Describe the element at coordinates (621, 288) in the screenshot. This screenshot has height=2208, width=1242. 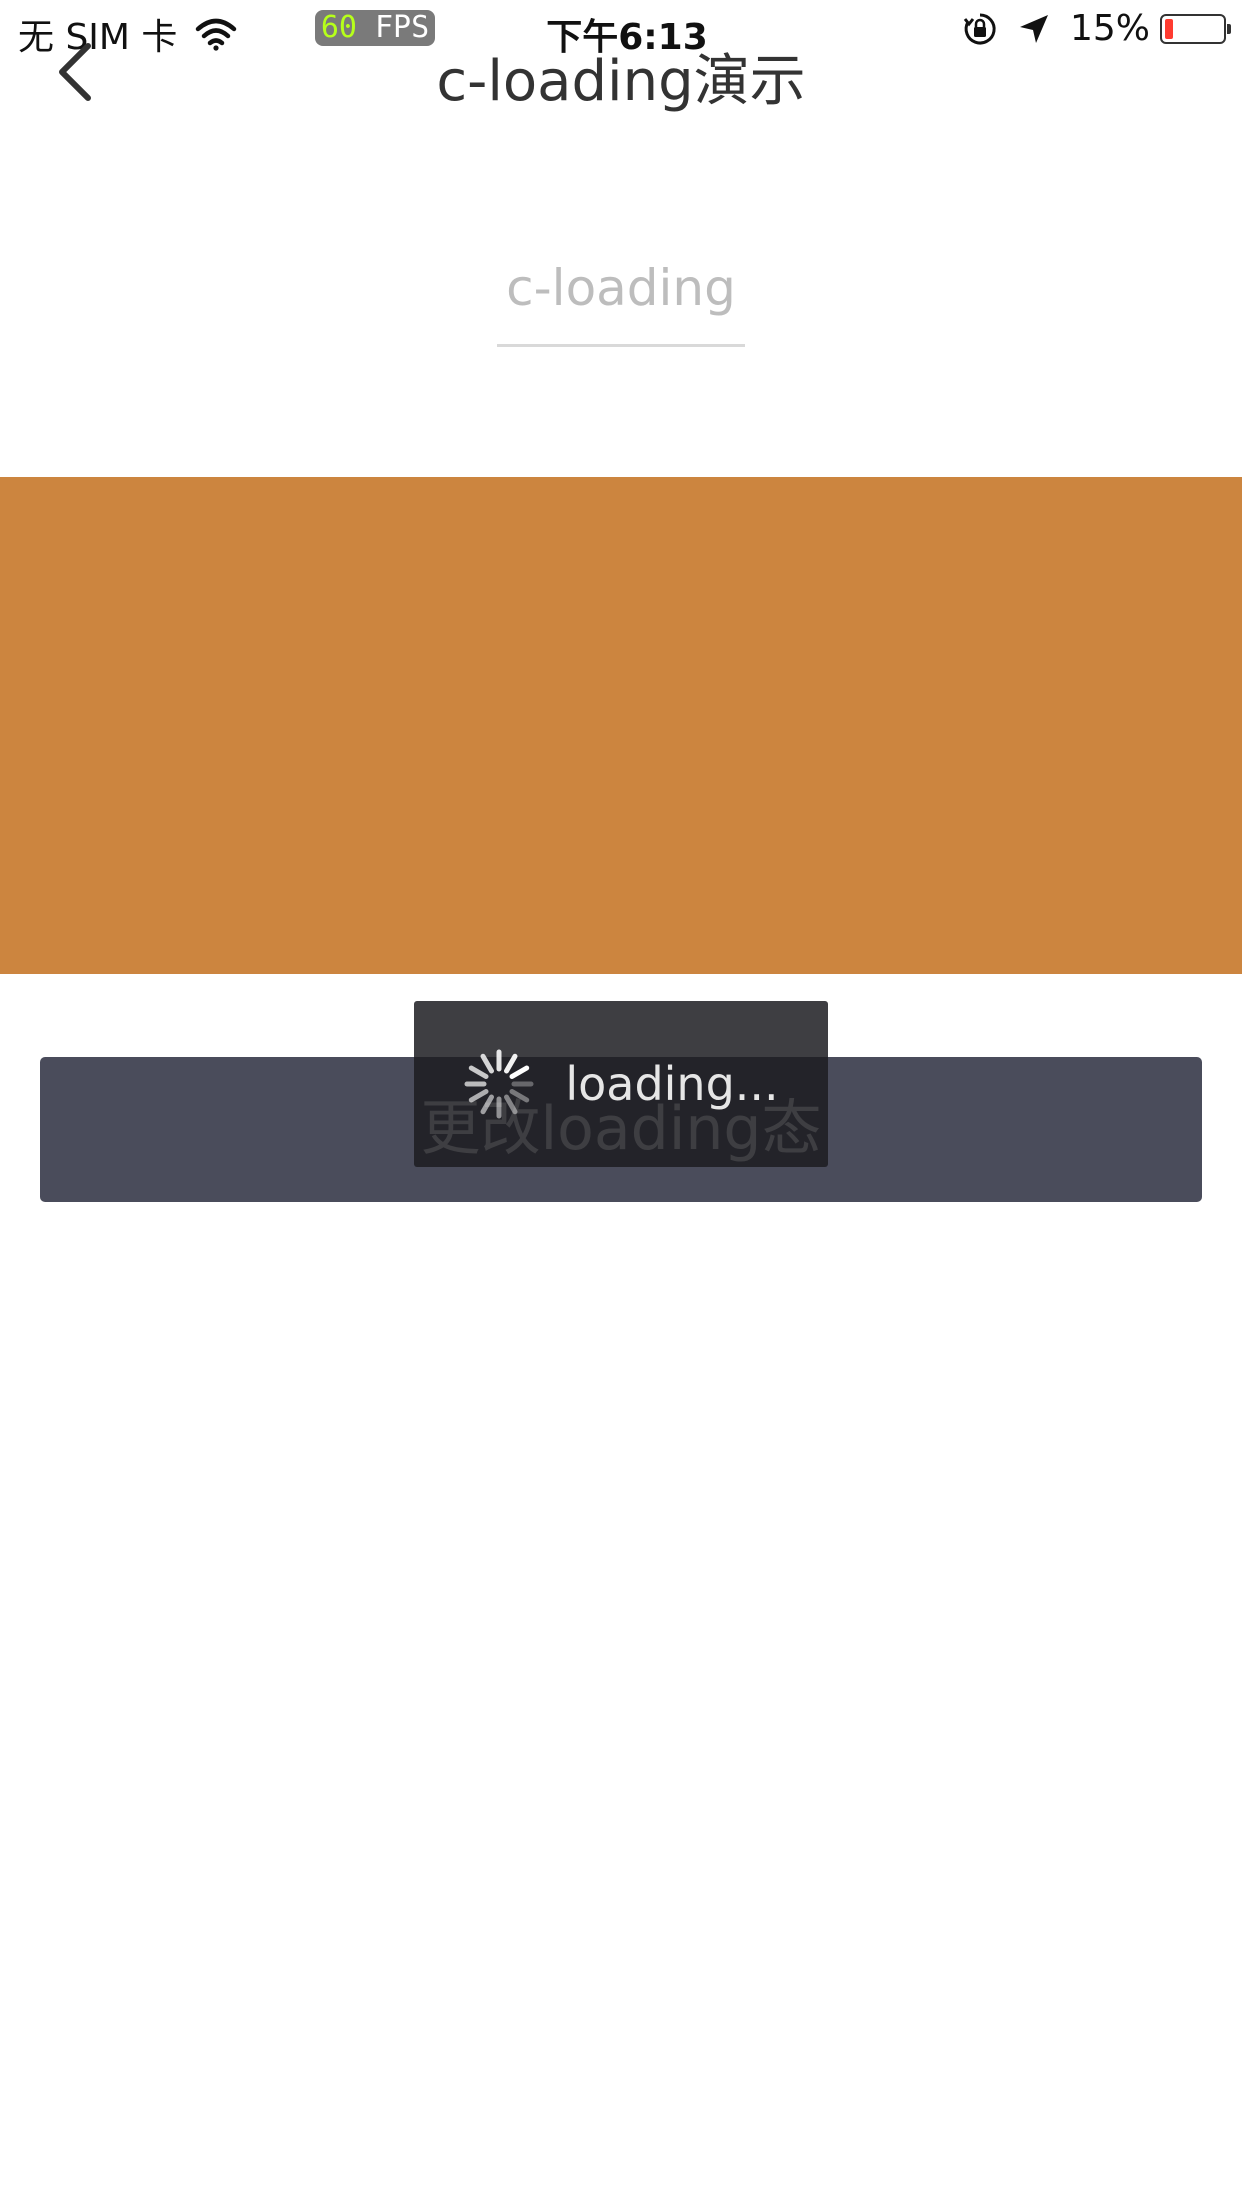
I see `text-input` at that location.